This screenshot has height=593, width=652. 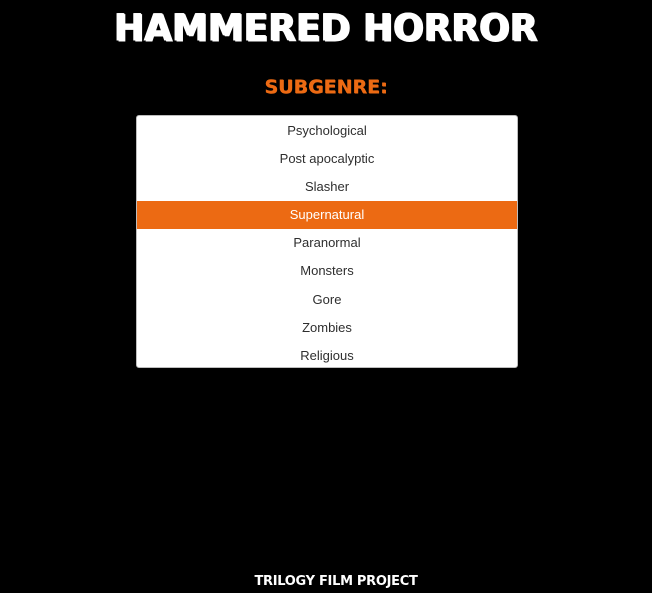 What do you see at coordinates (326, 87) in the screenshot?
I see `subgenre-label: SUBGENRE:` at bounding box center [326, 87].